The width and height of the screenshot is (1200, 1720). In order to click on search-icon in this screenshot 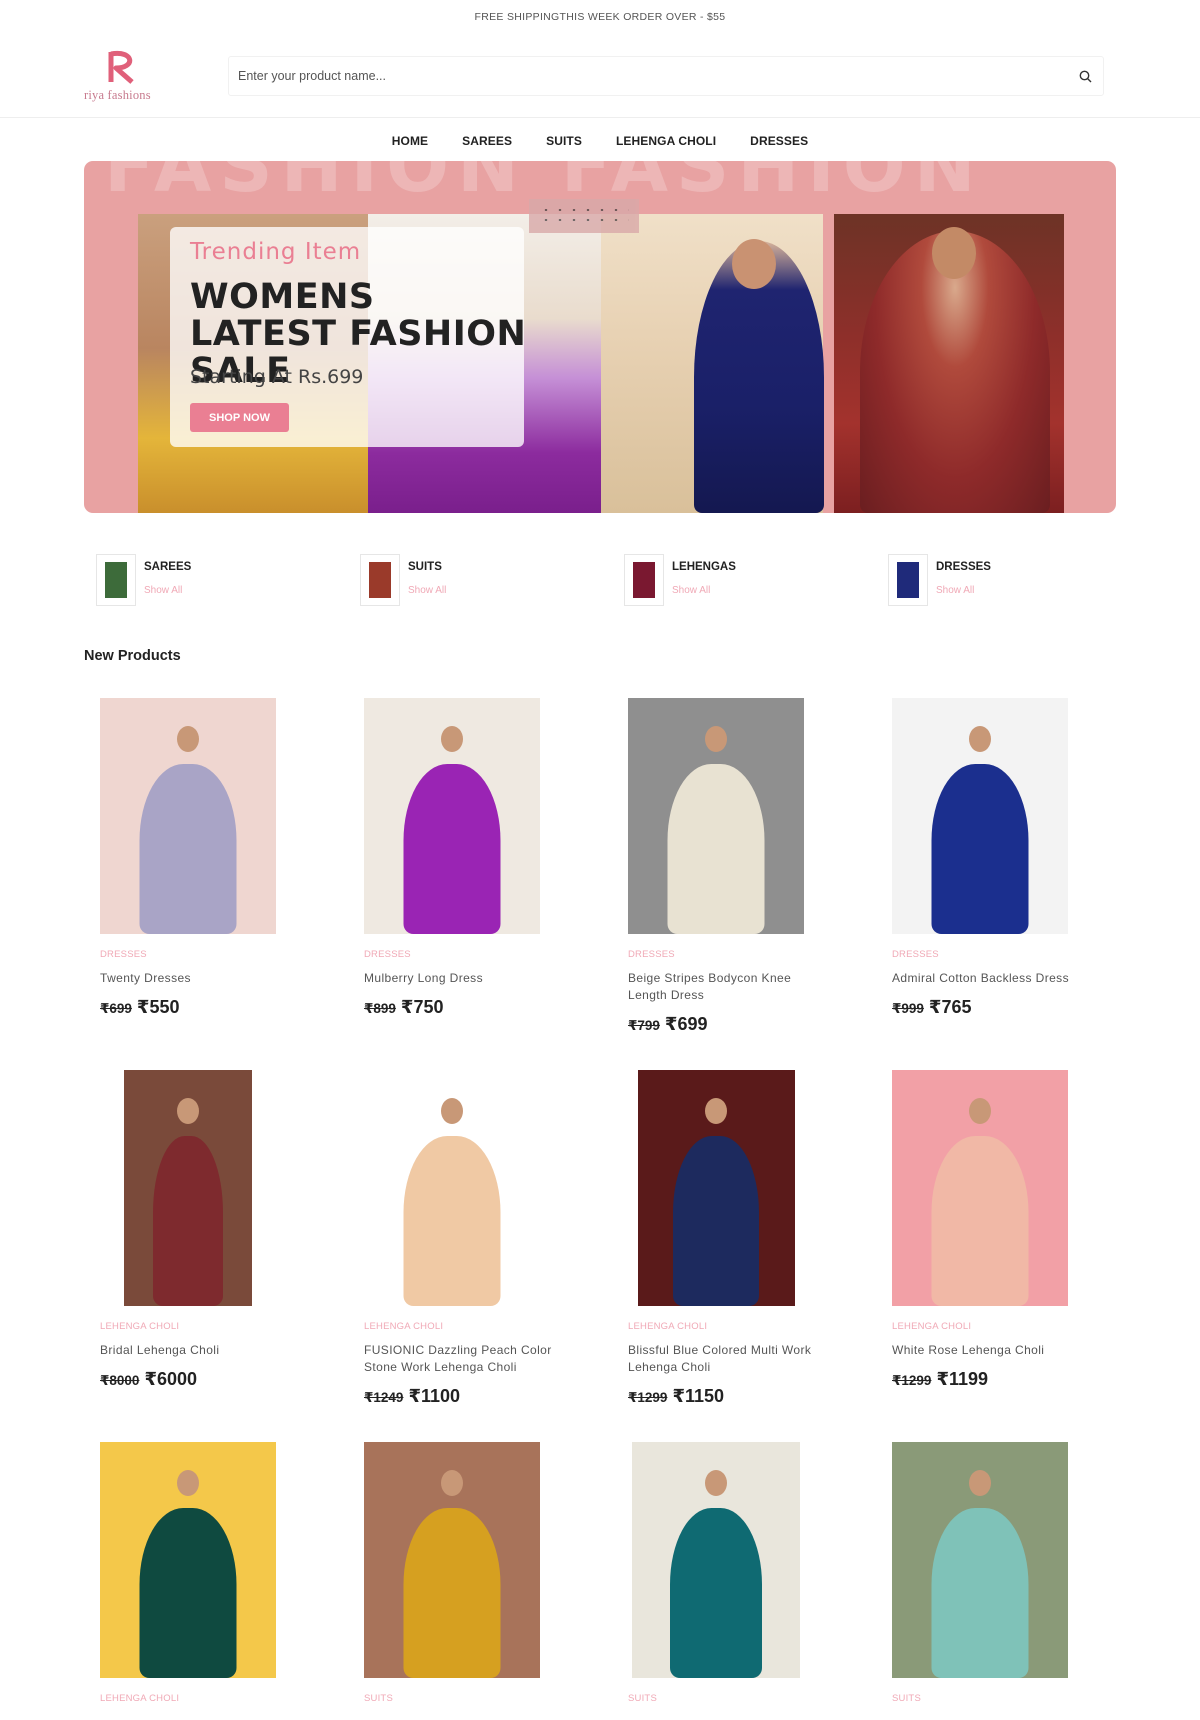, I will do `click(1085, 76)`.